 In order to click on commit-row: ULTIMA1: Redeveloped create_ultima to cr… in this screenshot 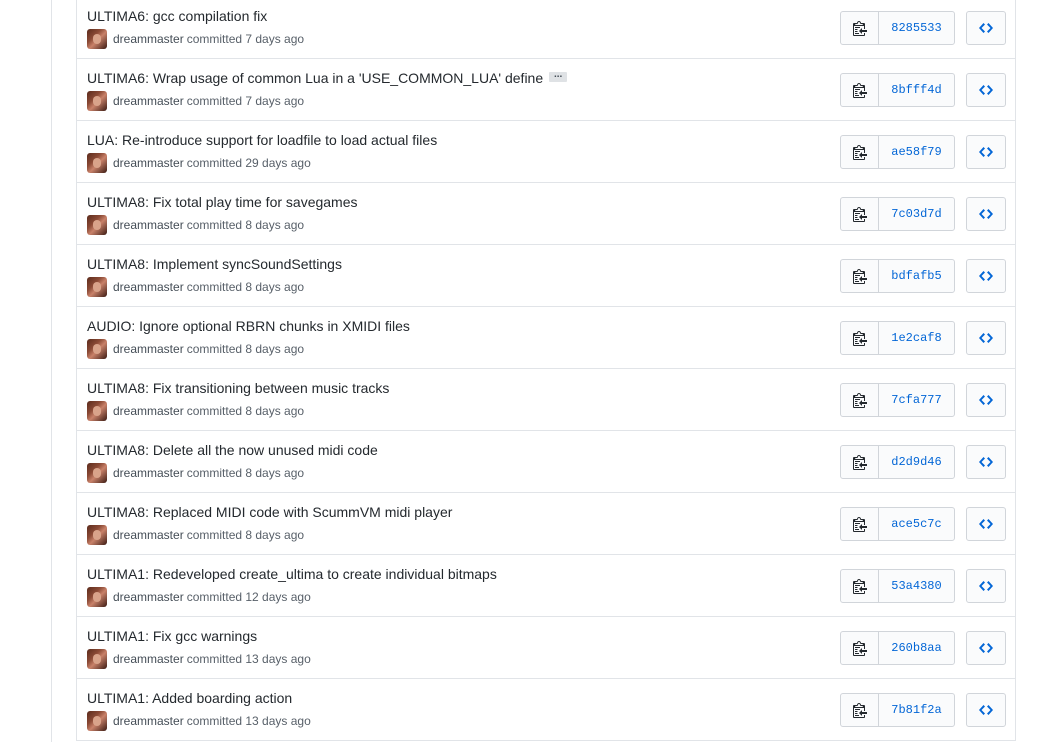, I will do `click(546, 586)`.